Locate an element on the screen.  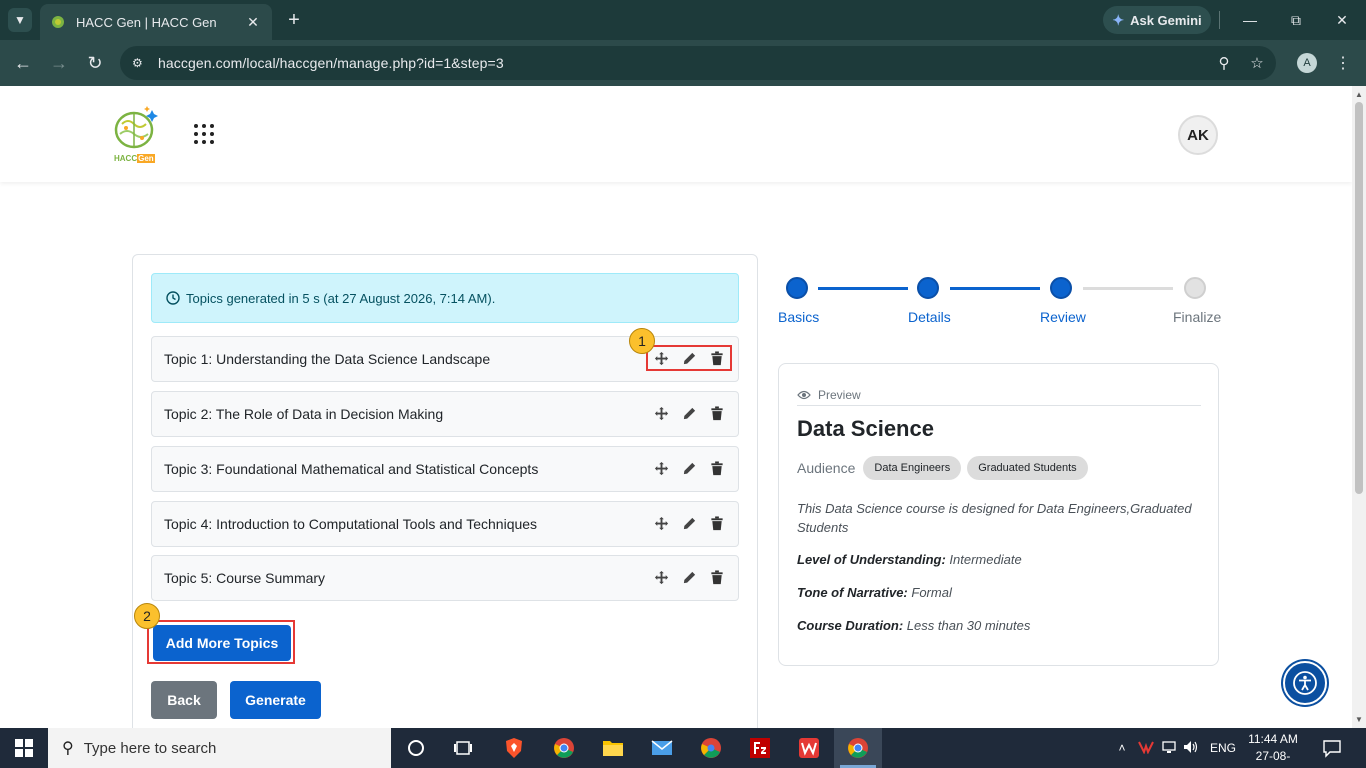
preview-header: Preview is located at coordinates (999, 395).